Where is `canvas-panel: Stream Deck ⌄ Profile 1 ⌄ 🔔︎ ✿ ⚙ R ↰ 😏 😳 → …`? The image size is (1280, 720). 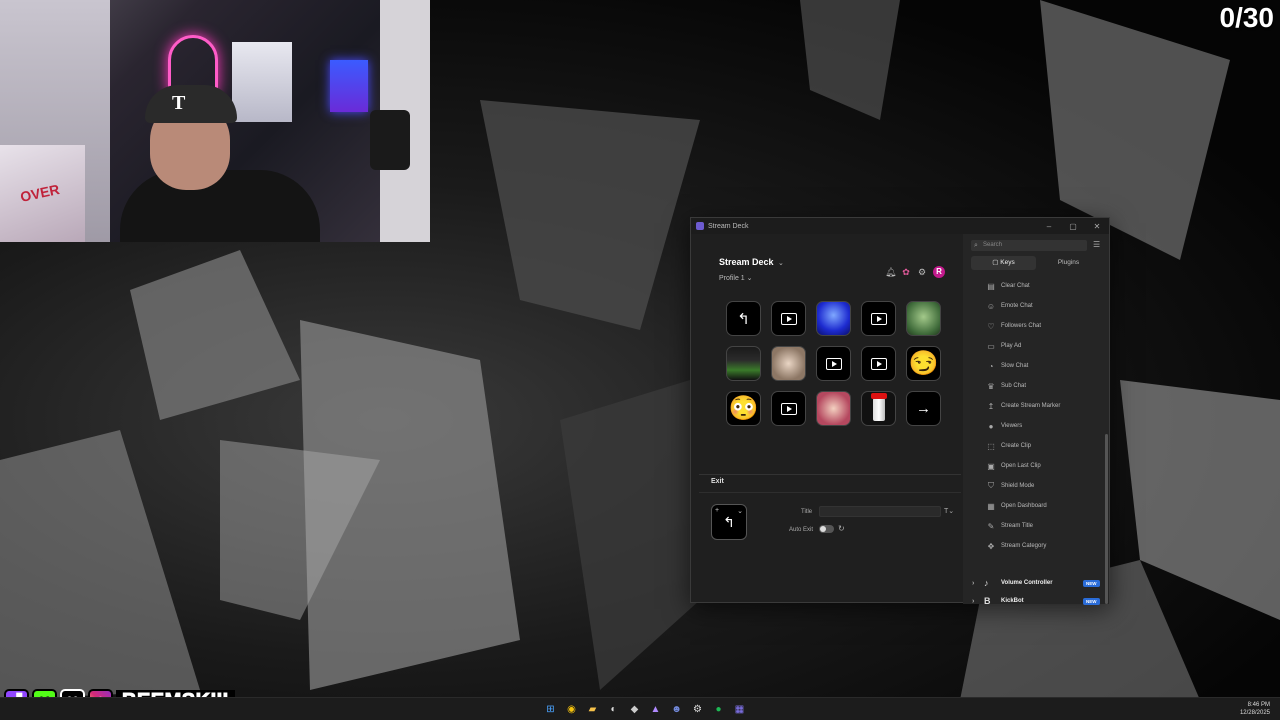 canvas-panel: Stream Deck ⌄ Profile 1 ⌄ 🔔︎ ✿ ⚙ R ↰ 😏 😳 → … is located at coordinates (827, 419).